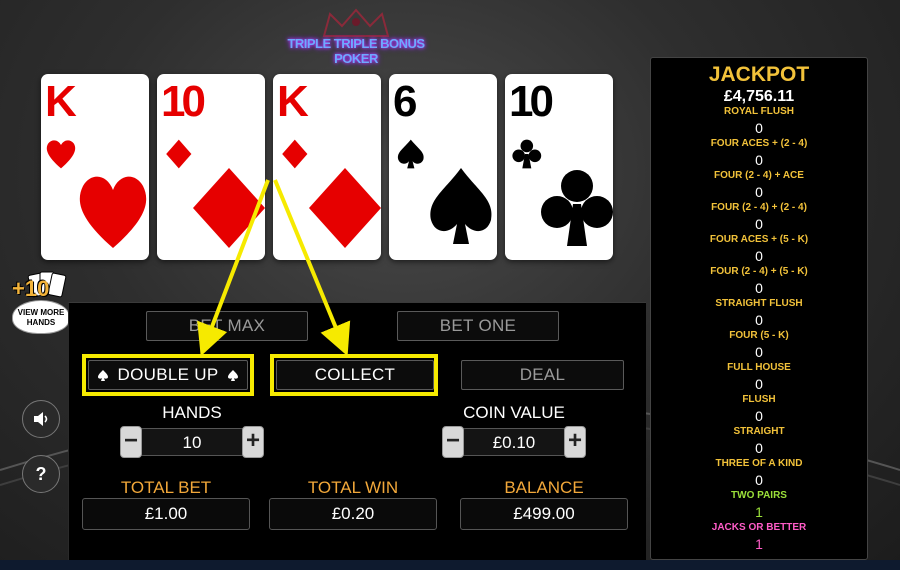 This screenshot has width=900, height=570. I want to click on hands-stepper: 10 − +, so click(192, 442).